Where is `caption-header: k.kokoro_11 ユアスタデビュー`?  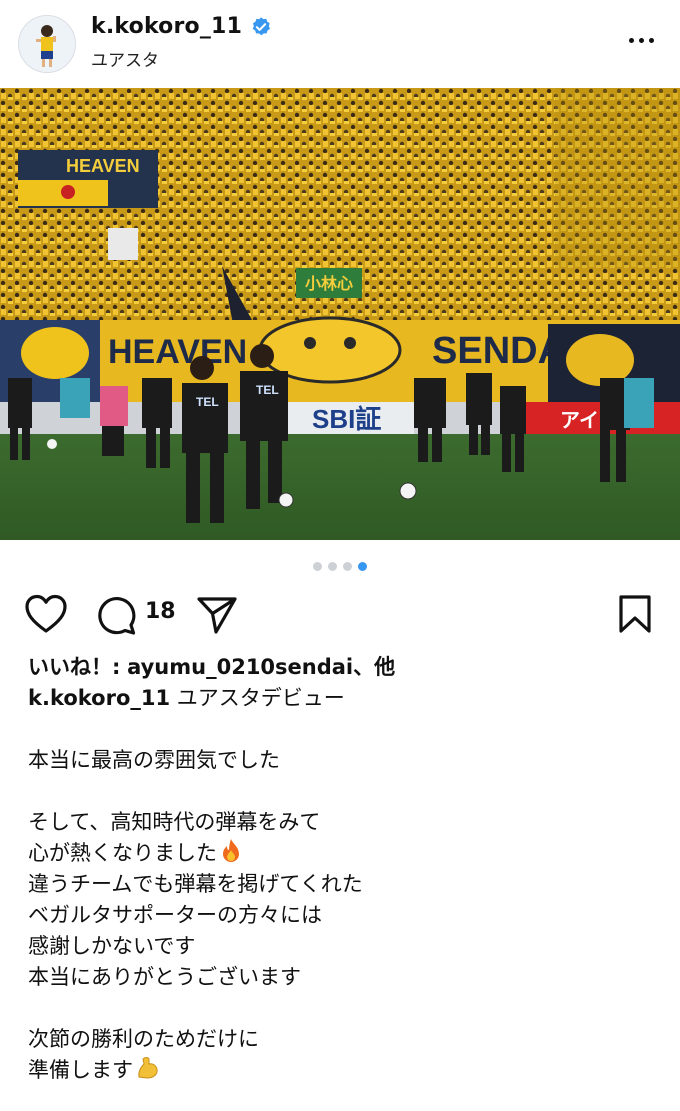 caption-header: k.kokoro_11 ユアスタデビュー is located at coordinates (343, 698).